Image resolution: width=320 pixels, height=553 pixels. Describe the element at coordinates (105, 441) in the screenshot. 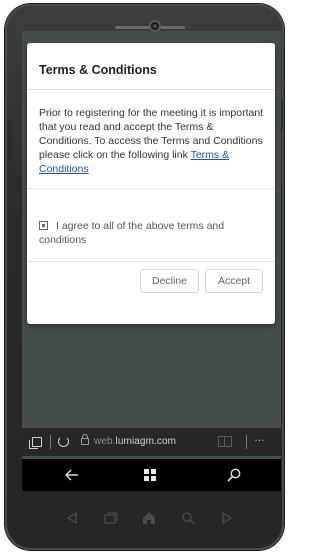

I see `url-prefix: web.` at that location.